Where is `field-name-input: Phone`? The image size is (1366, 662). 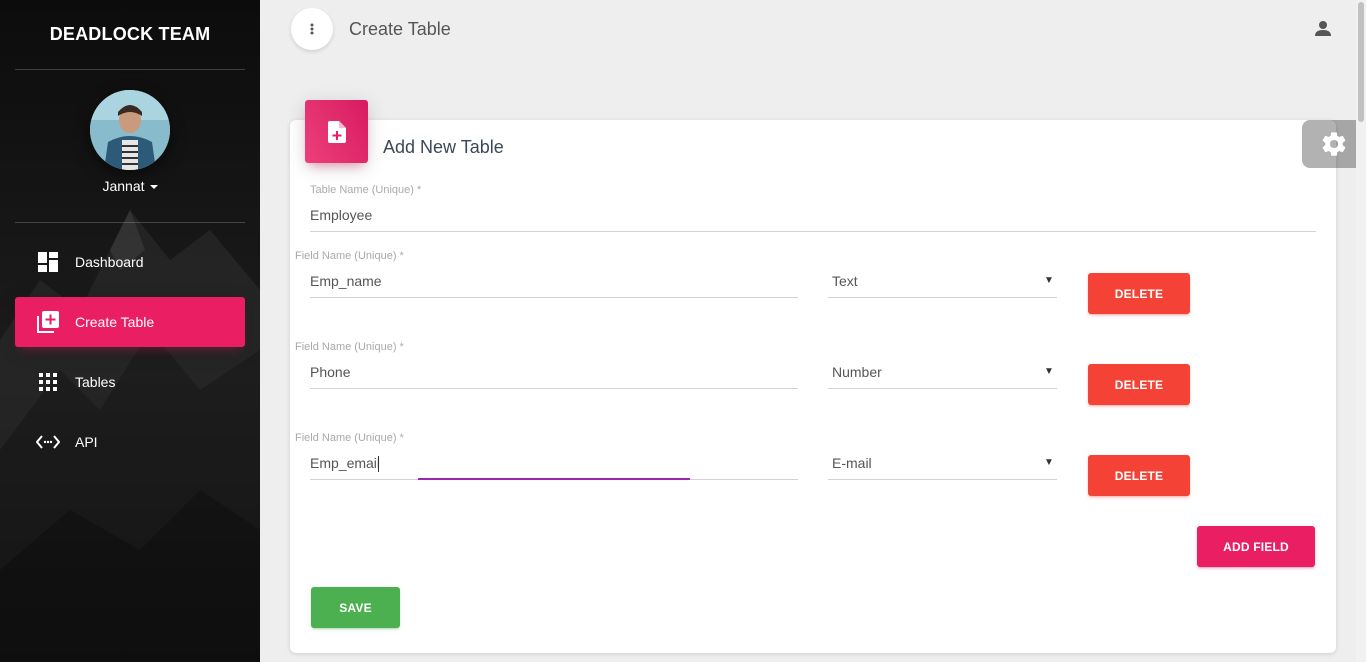
field-name-input: Phone is located at coordinates (330, 372).